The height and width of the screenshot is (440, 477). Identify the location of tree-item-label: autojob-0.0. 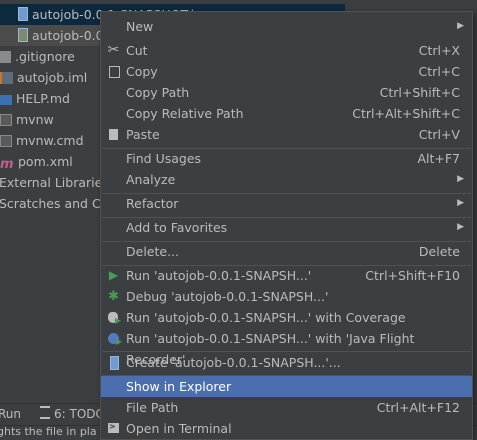
(68, 35).